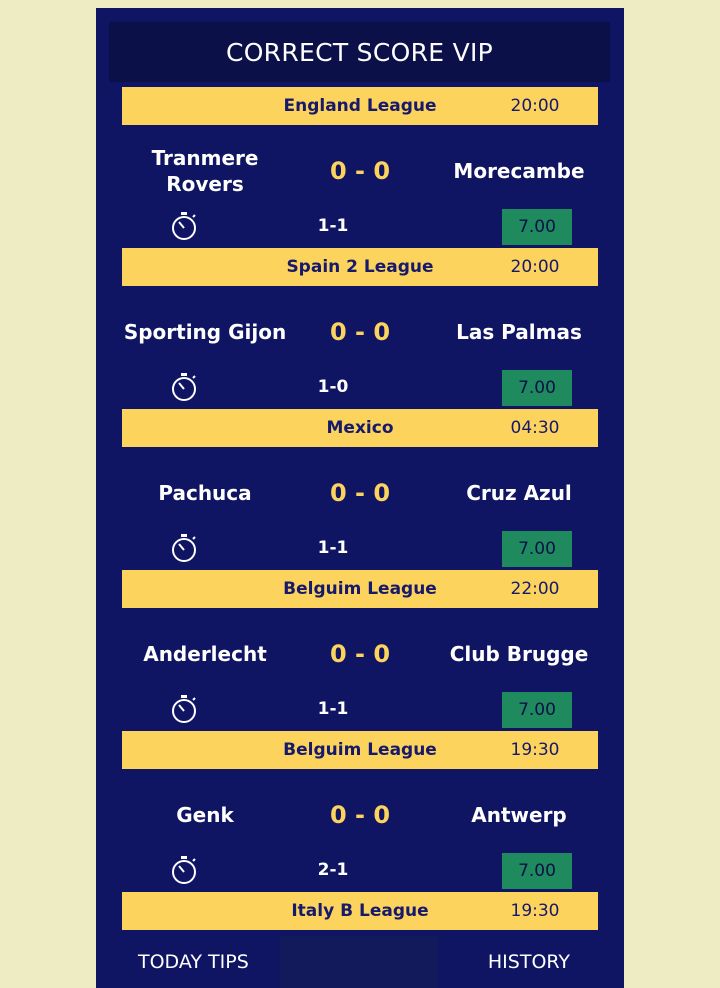 This screenshot has height=988, width=720. Describe the element at coordinates (360, 669) in the screenshot. I see `match-card: Anderlecht 0 - 0 Club Brugge 1-1 7.00` at that location.